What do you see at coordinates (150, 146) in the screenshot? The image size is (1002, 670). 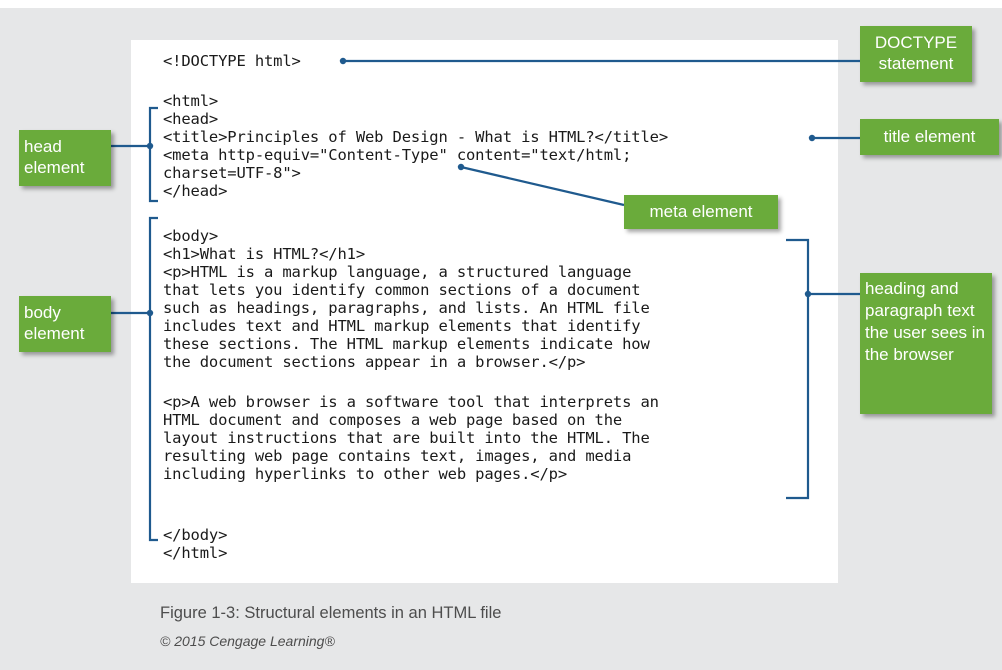 I see `head-dot` at bounding box center [150, 146].